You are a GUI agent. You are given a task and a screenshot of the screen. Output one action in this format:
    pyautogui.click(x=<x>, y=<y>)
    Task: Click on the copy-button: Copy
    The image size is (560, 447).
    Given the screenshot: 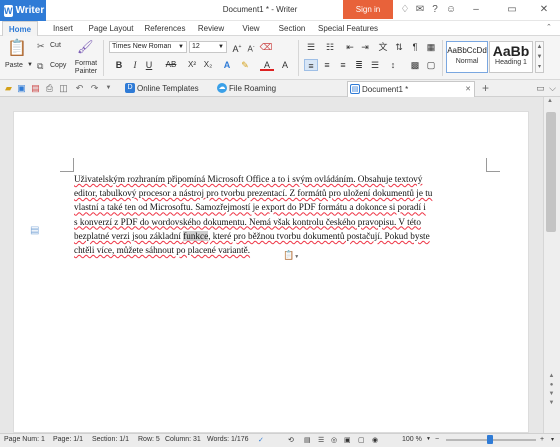 What is the action you would take?
    pyautogui.click(x=58, y=65)
    